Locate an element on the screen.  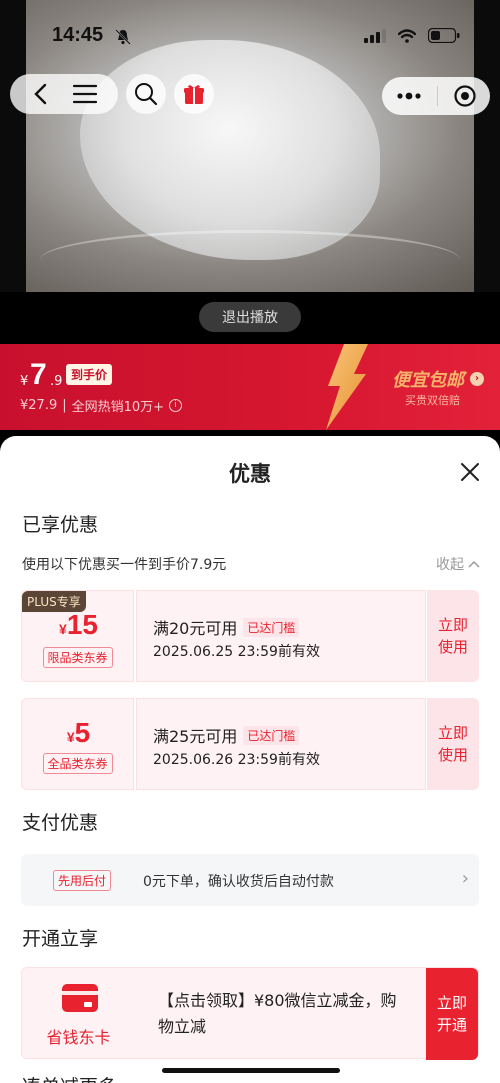
coupon-amount-value: 5 is located at coordinates (82, 732).